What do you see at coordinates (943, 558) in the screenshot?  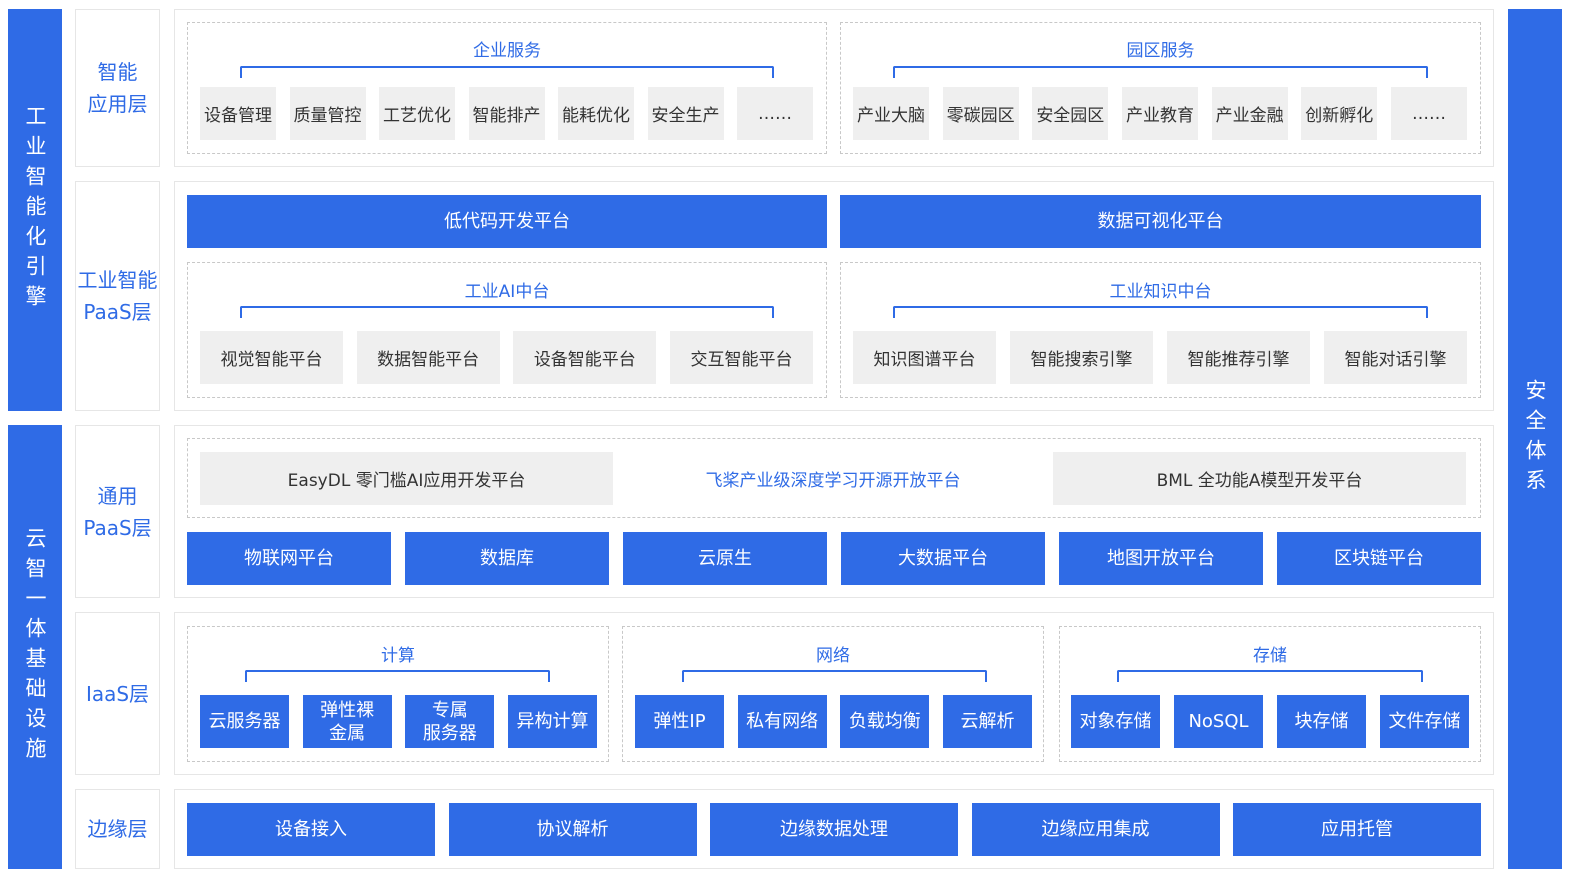 I see `general-paas-item: 大数据平台` at bounding box center [943, 558].